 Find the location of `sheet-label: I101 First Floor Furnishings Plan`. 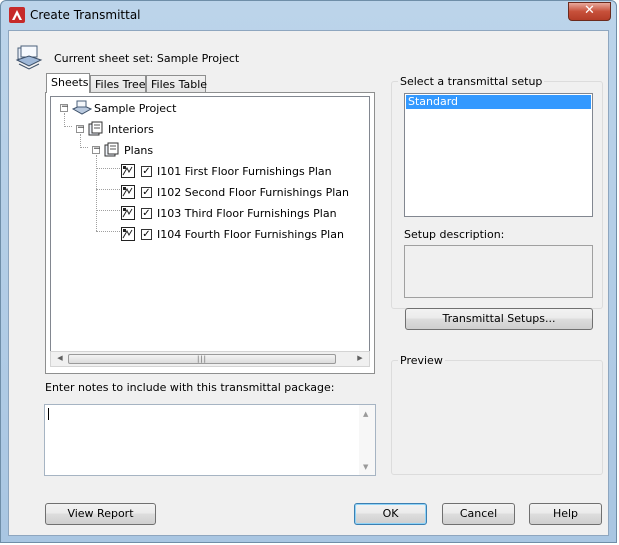

sheet-label: I101 First Floor Furnishings Plan is located at coordinates (244, 171).